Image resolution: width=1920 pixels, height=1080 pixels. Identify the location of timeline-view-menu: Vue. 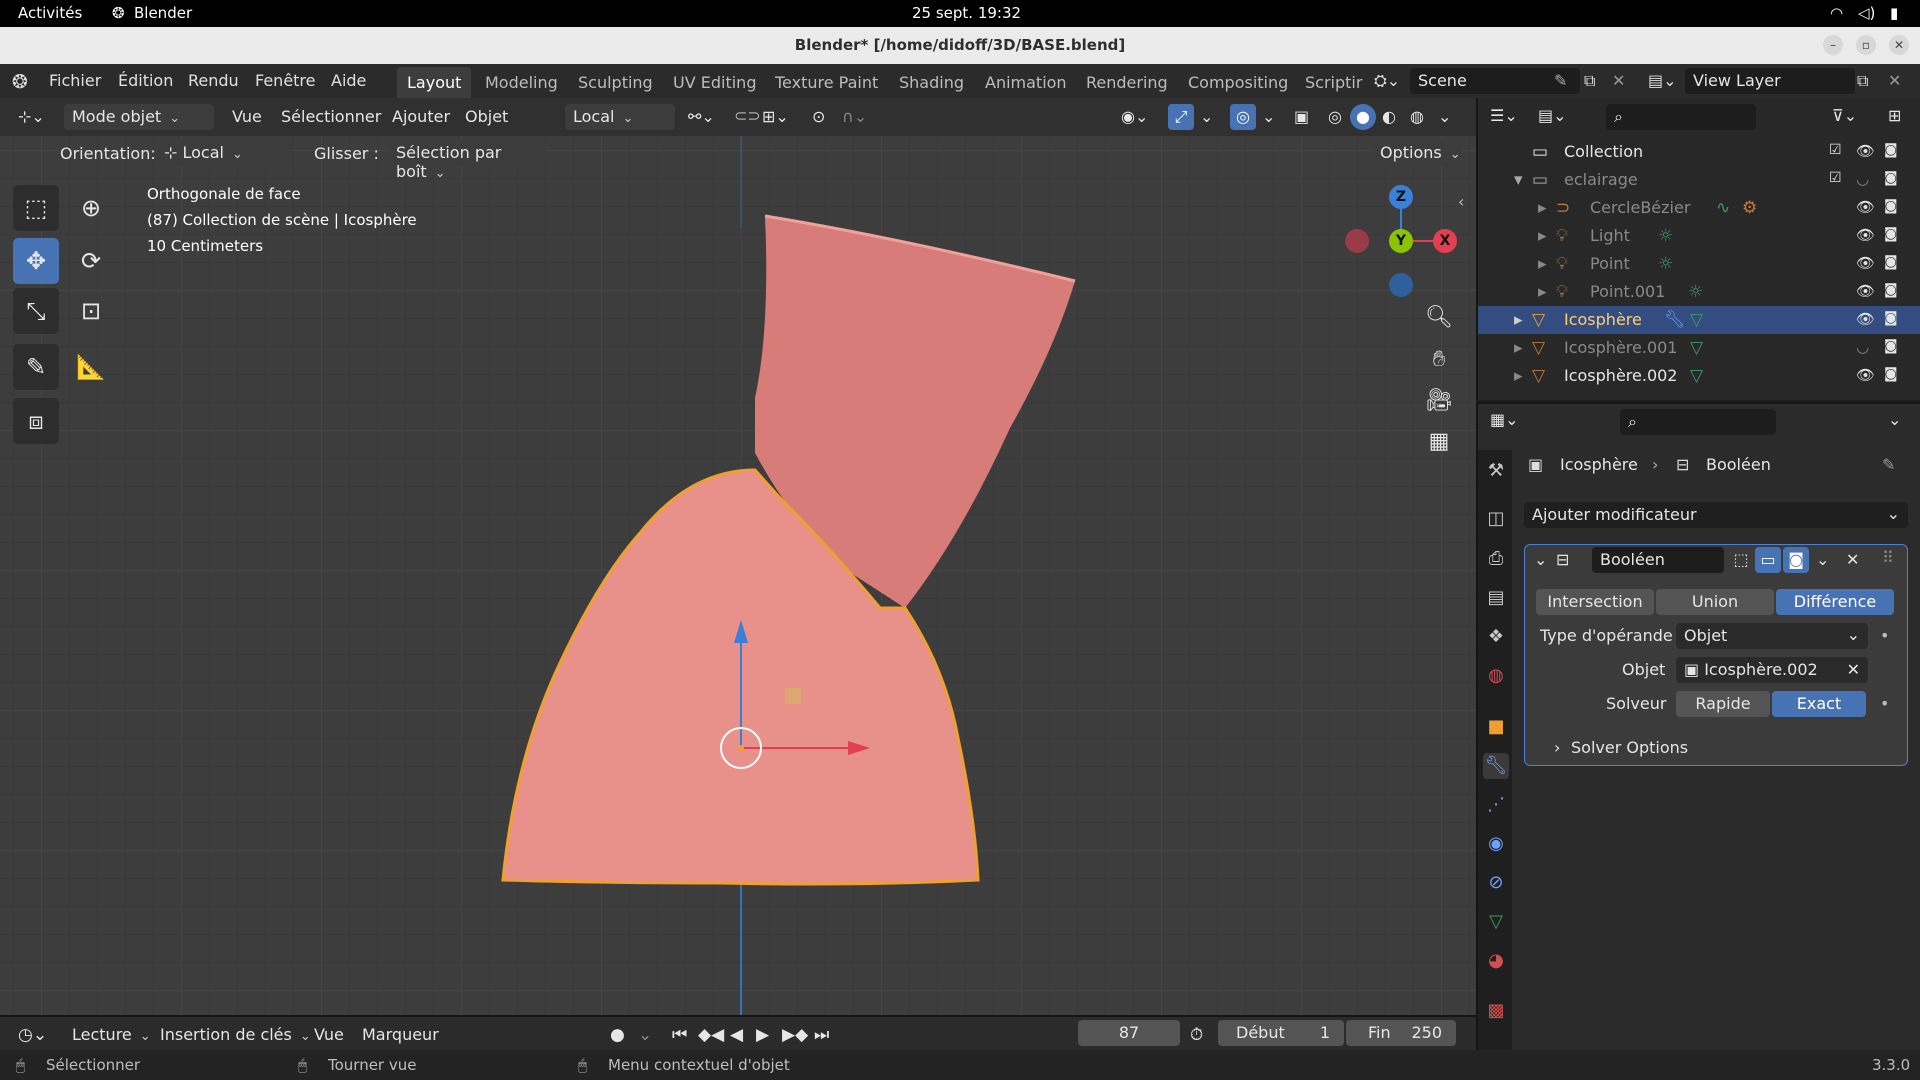
(329, 1034).